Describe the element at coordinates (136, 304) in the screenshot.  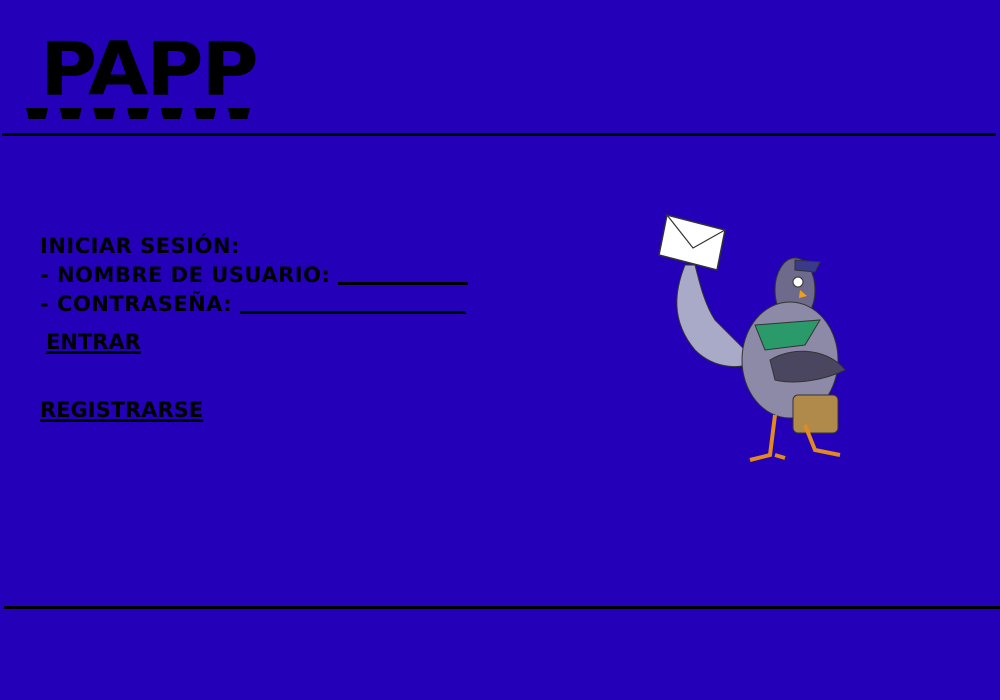
I see `password-label: - Contraseña:` at that location.